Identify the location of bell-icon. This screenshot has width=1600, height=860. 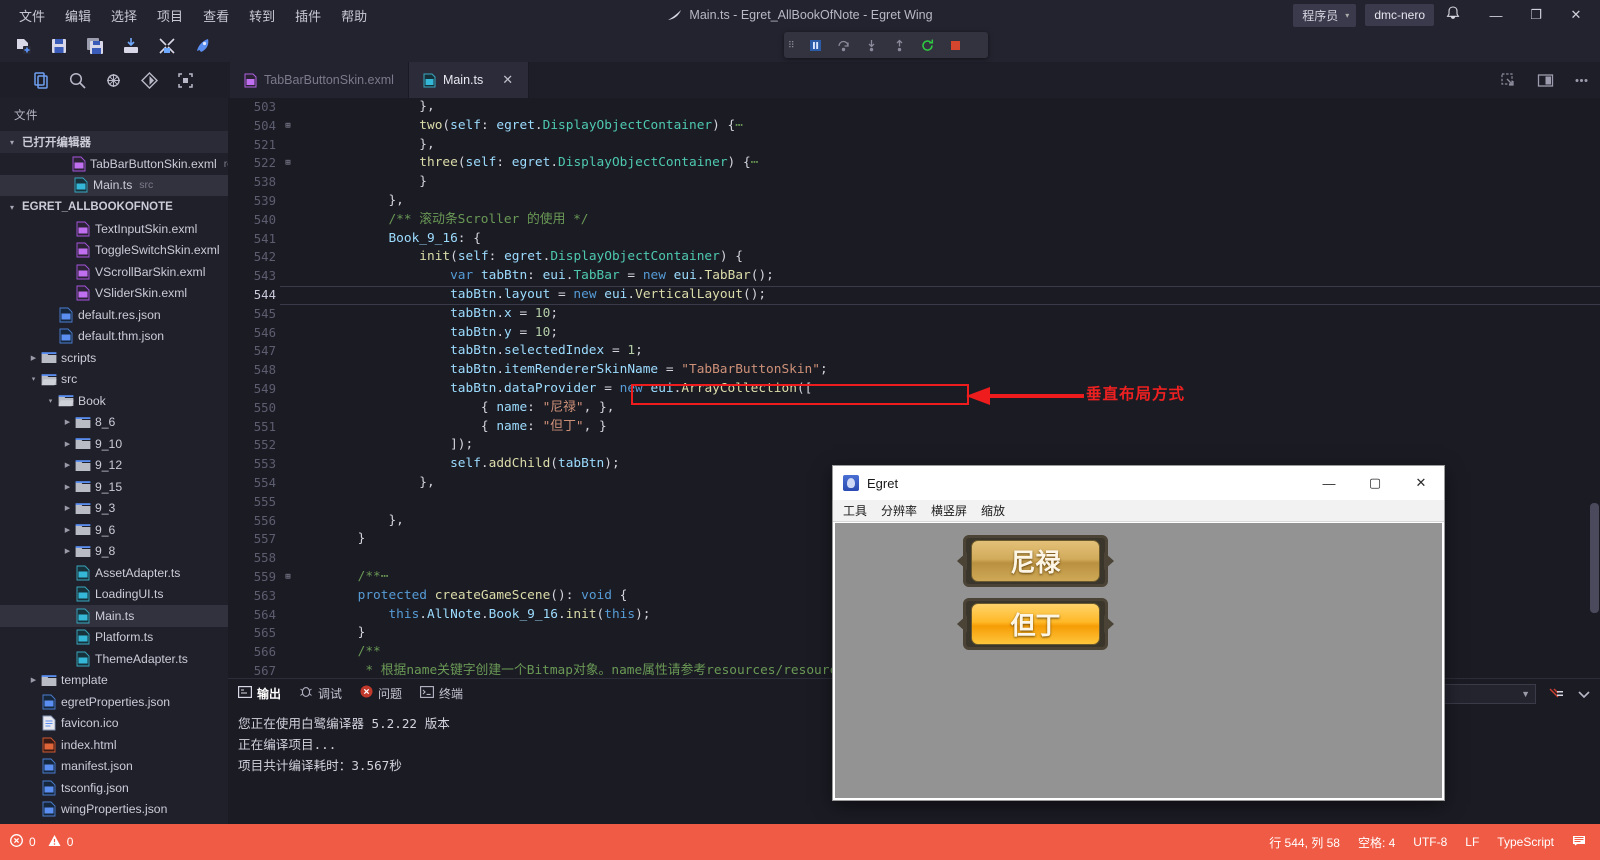
(1453, 15).